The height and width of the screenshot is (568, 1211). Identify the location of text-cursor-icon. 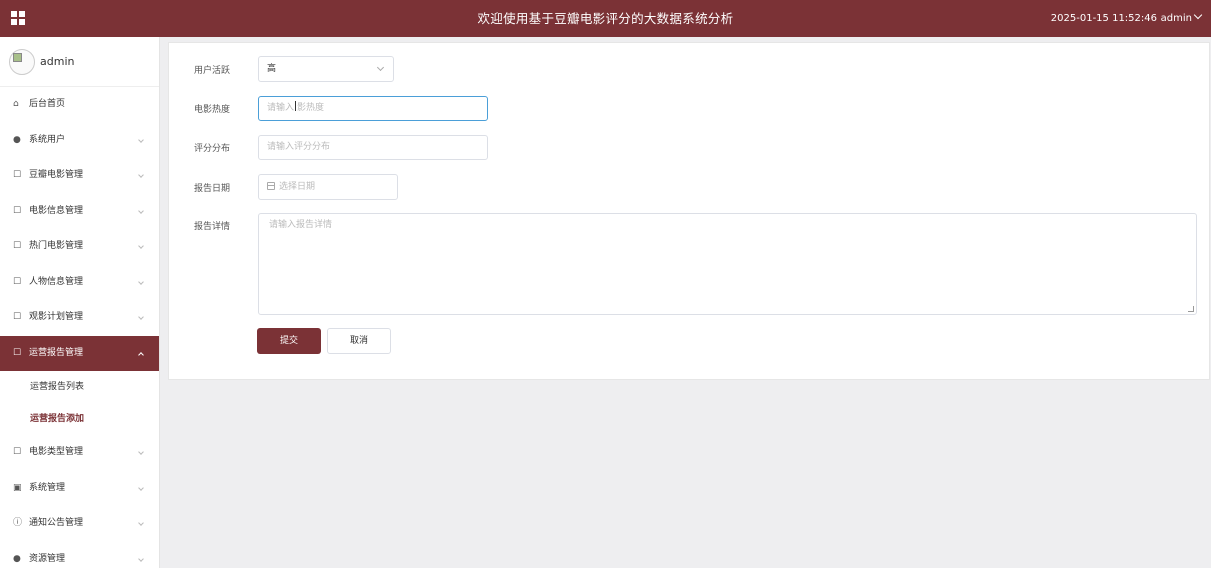
(296, 106).